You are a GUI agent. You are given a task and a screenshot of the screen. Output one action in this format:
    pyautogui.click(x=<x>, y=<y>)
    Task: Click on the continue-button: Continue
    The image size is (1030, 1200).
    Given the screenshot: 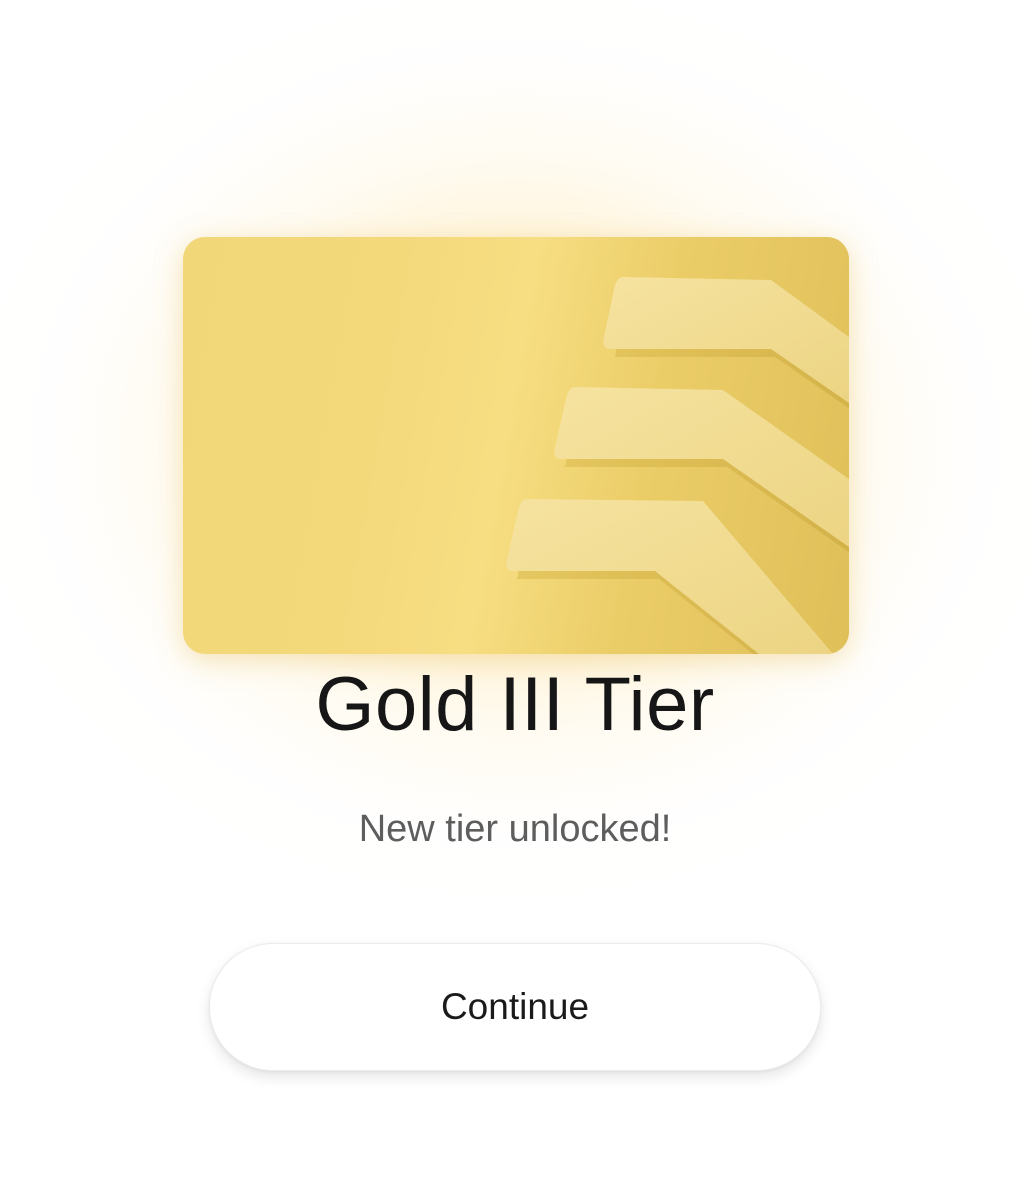 What is the action you would take?
    pyautogui.click(x=515, y=1007)
    